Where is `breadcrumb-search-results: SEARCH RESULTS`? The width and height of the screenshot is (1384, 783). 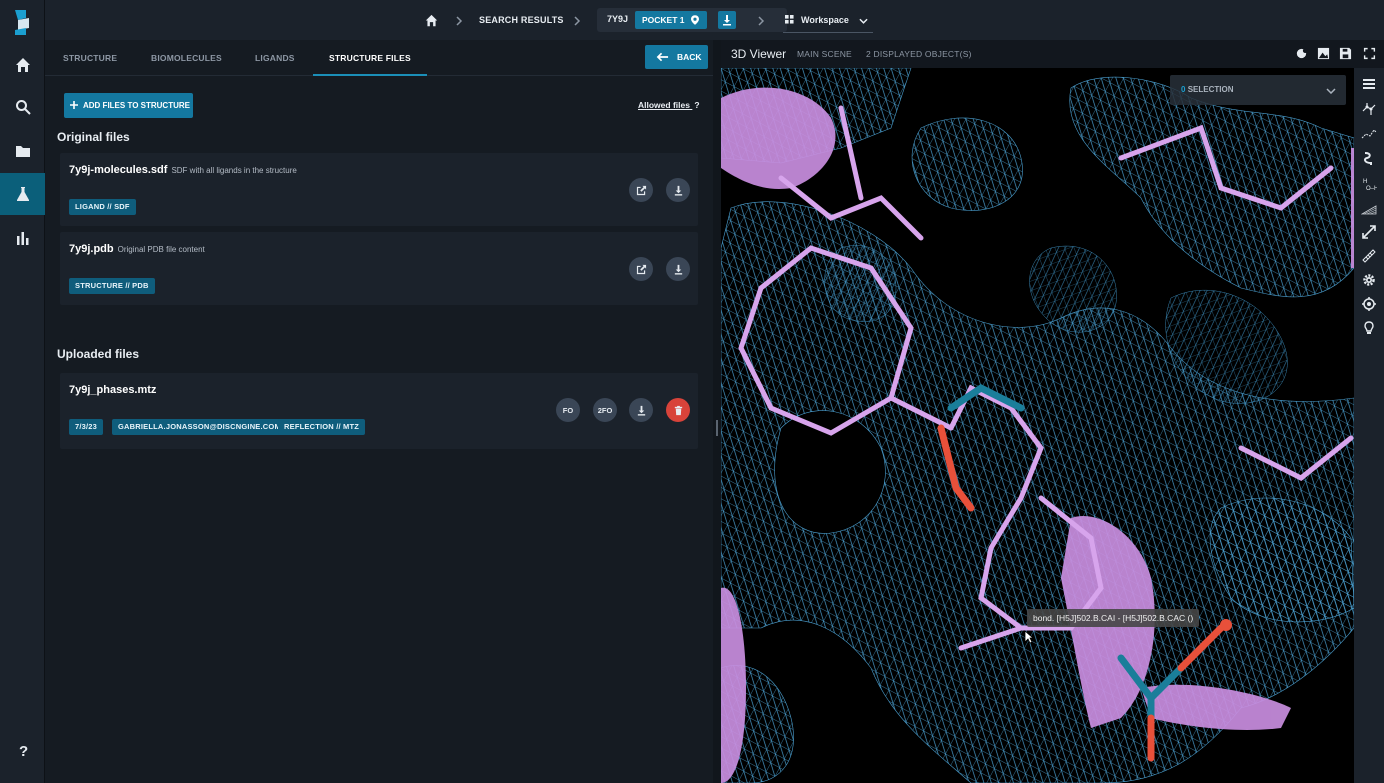
breadcrumb-search-results: SEARCH RESULTS is located at coordinates (521, 20).